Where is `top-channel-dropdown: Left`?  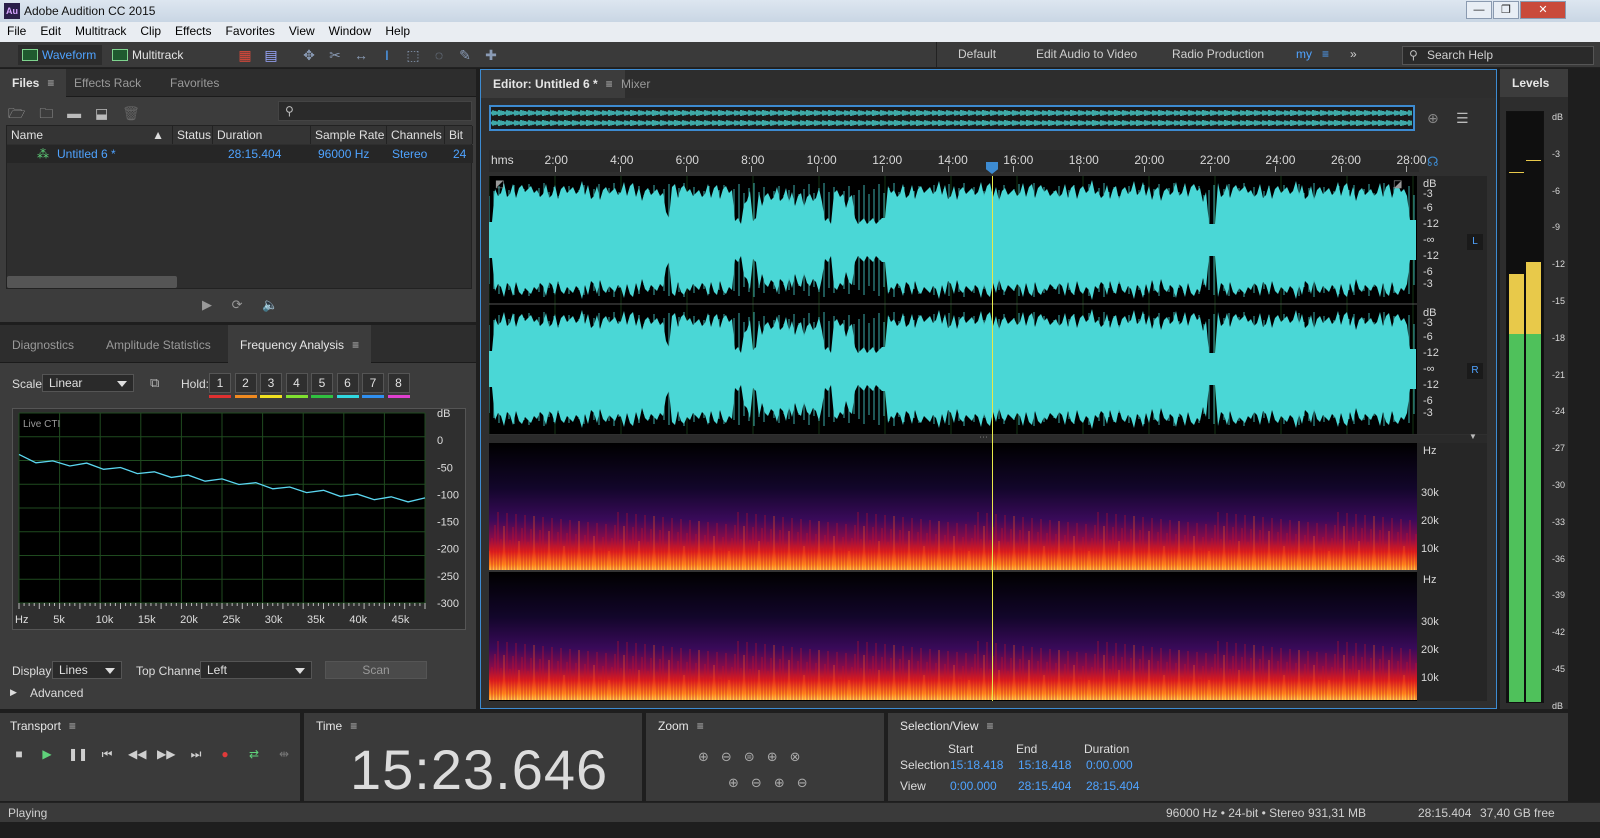
top-channel-dropdown: Left is located at coordinates (256, 670).